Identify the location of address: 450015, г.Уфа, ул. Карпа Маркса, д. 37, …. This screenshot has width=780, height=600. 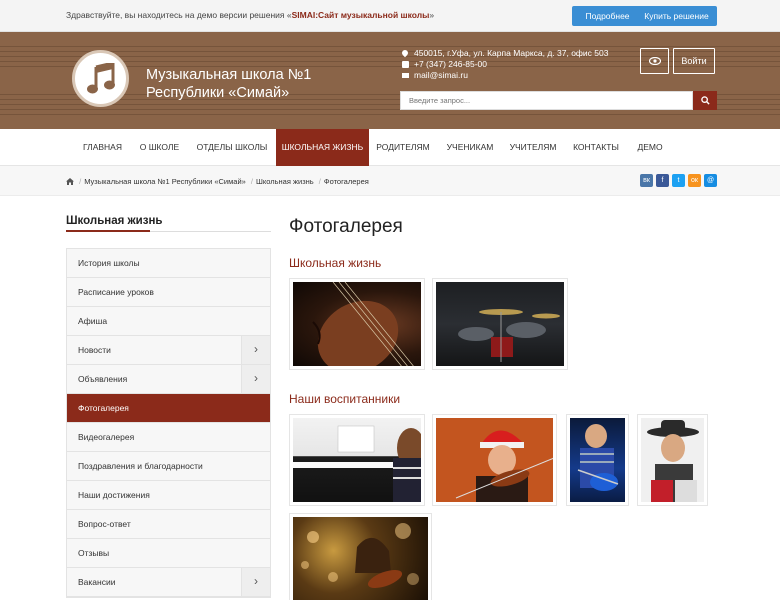
(504, 53).